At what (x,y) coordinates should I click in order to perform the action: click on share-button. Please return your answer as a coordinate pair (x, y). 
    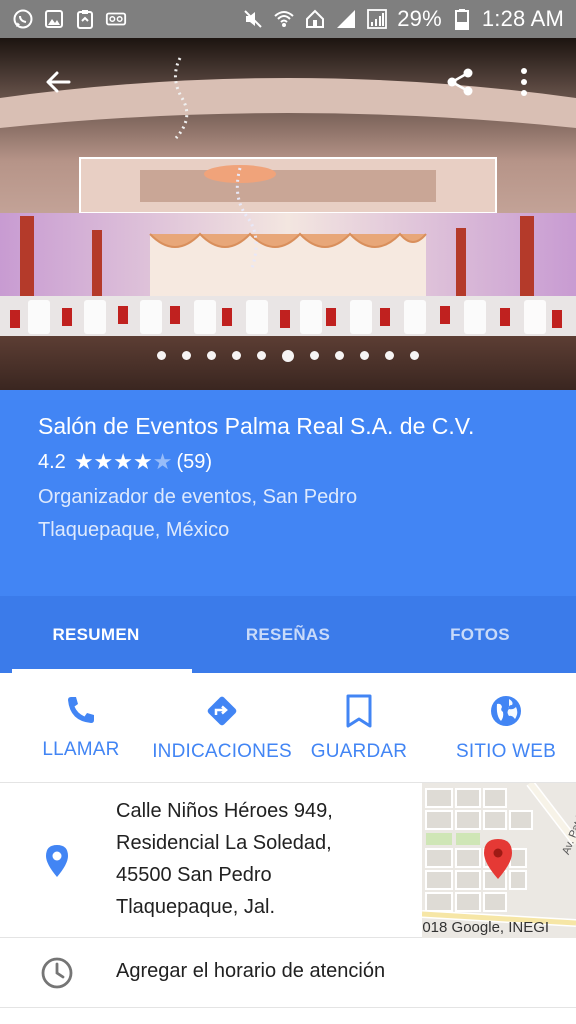
    Looking at the image, I should click on (460, 82).